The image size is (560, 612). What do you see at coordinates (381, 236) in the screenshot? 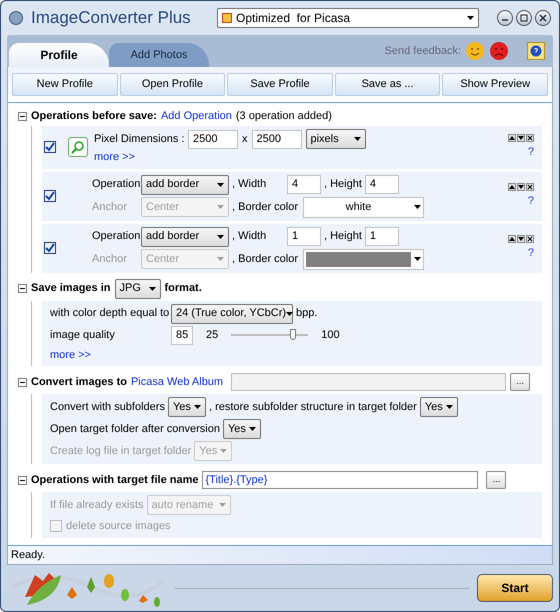
I see `height-field: 1` at bounding box center [381, 236].